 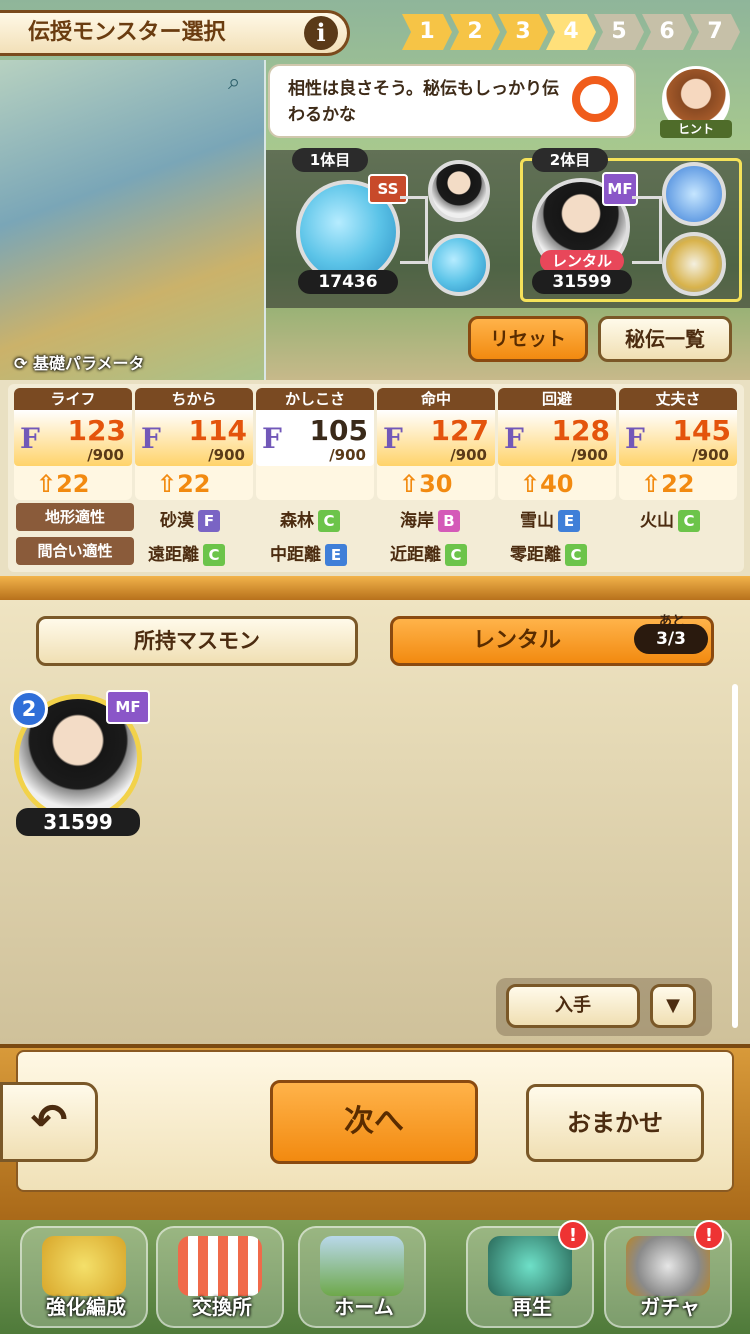 What do you see at coordinates (573, 1006) in the screenshot?
I see `sort-button: 入手` at bounding box center [573, 1006].